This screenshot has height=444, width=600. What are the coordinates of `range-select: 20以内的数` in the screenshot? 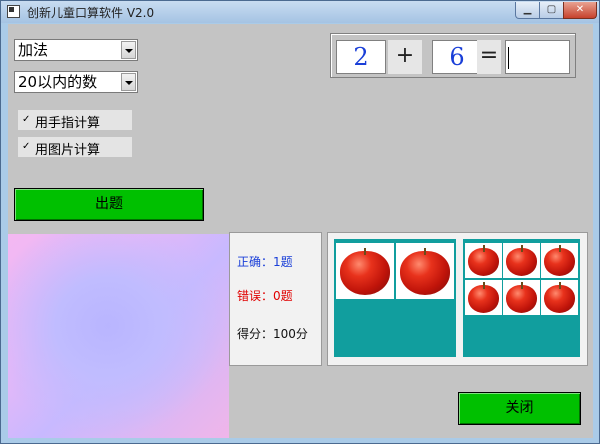 It's located at (76, 82).